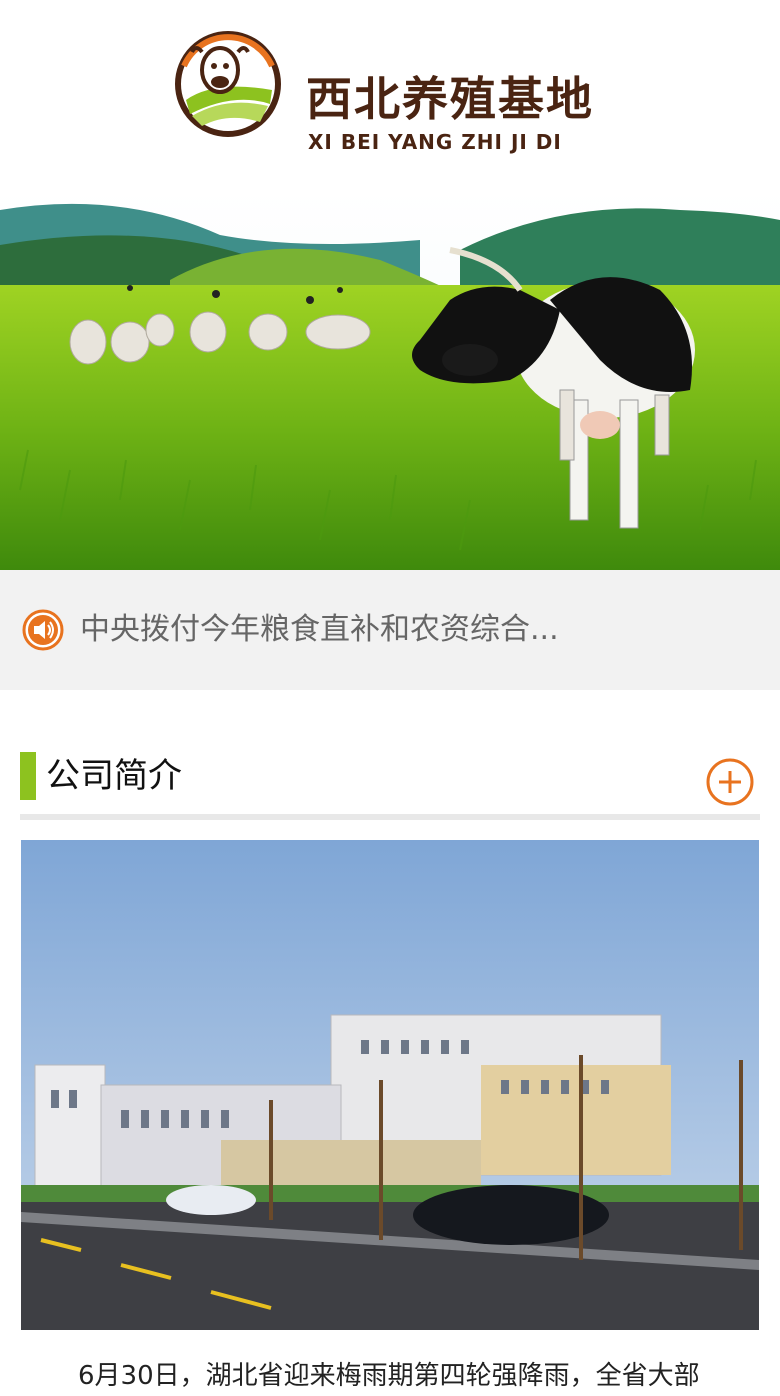 Image resolution: width=780 pixels, height=1396 pixels. I want to click on plus-circle-icon, so click(730, 782).